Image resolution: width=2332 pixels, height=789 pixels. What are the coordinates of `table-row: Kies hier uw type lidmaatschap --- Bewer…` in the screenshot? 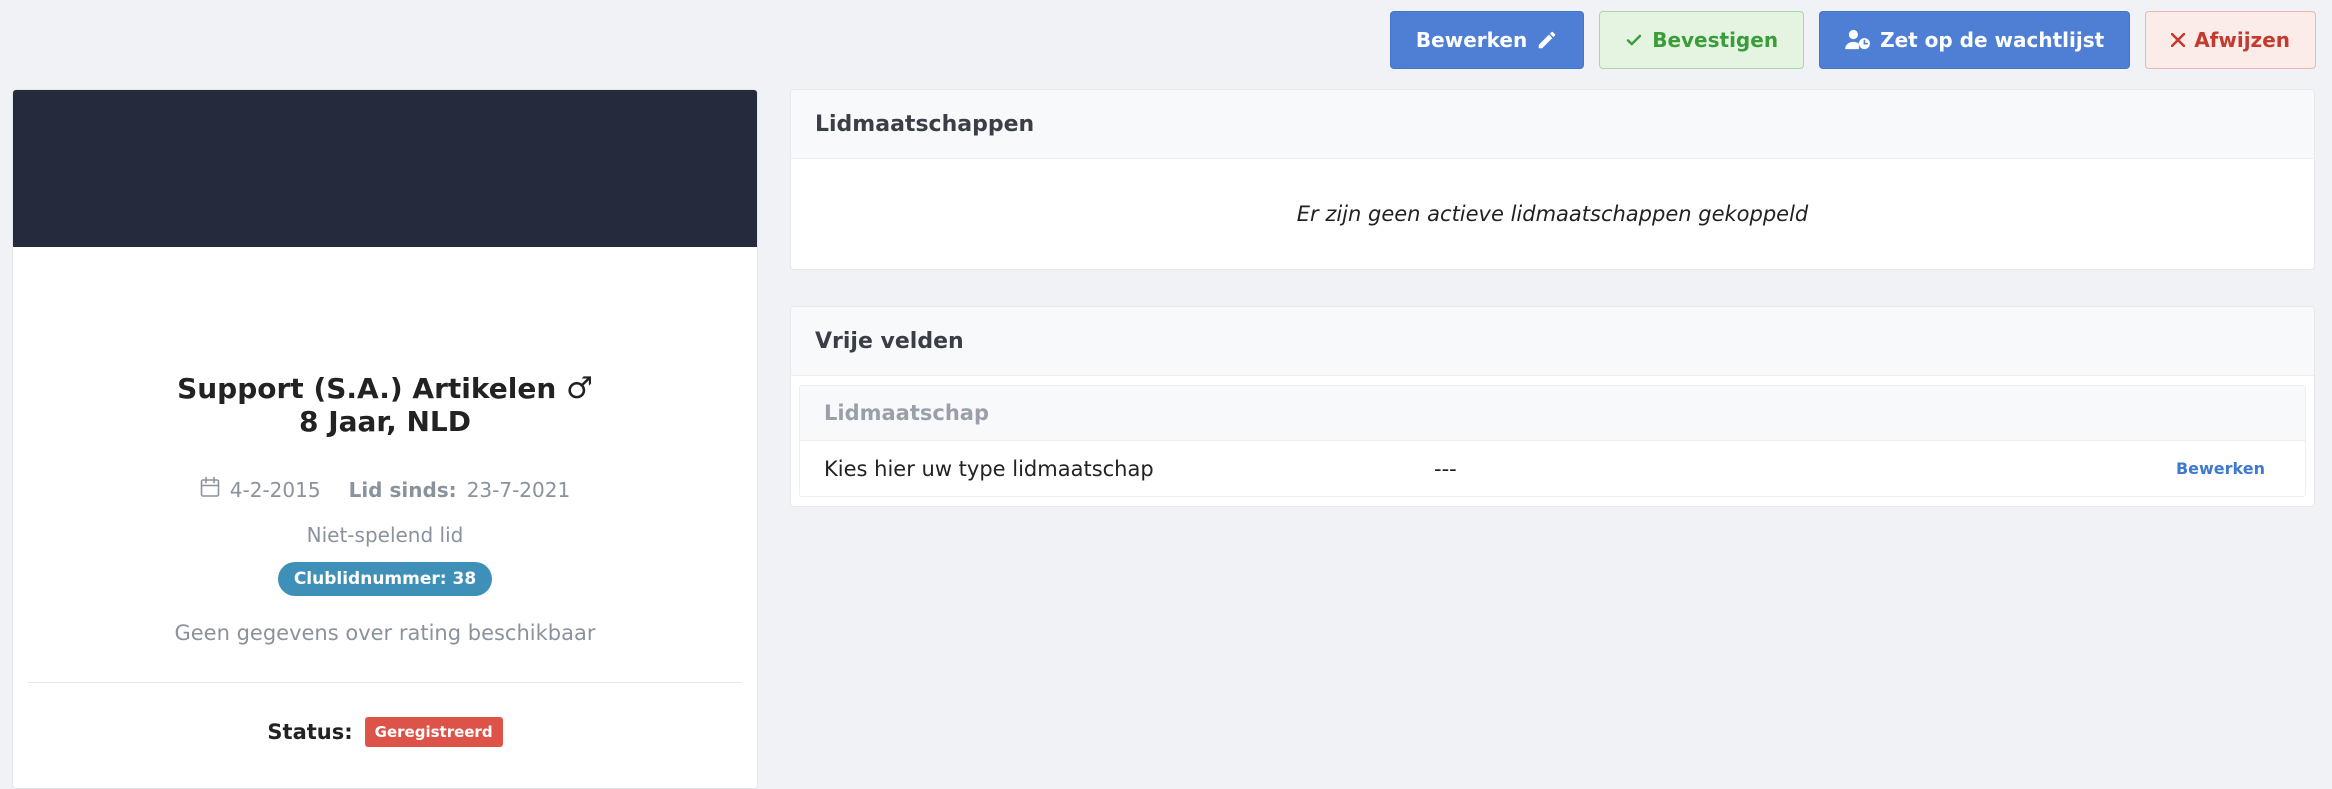 It's located at (1552, 468).